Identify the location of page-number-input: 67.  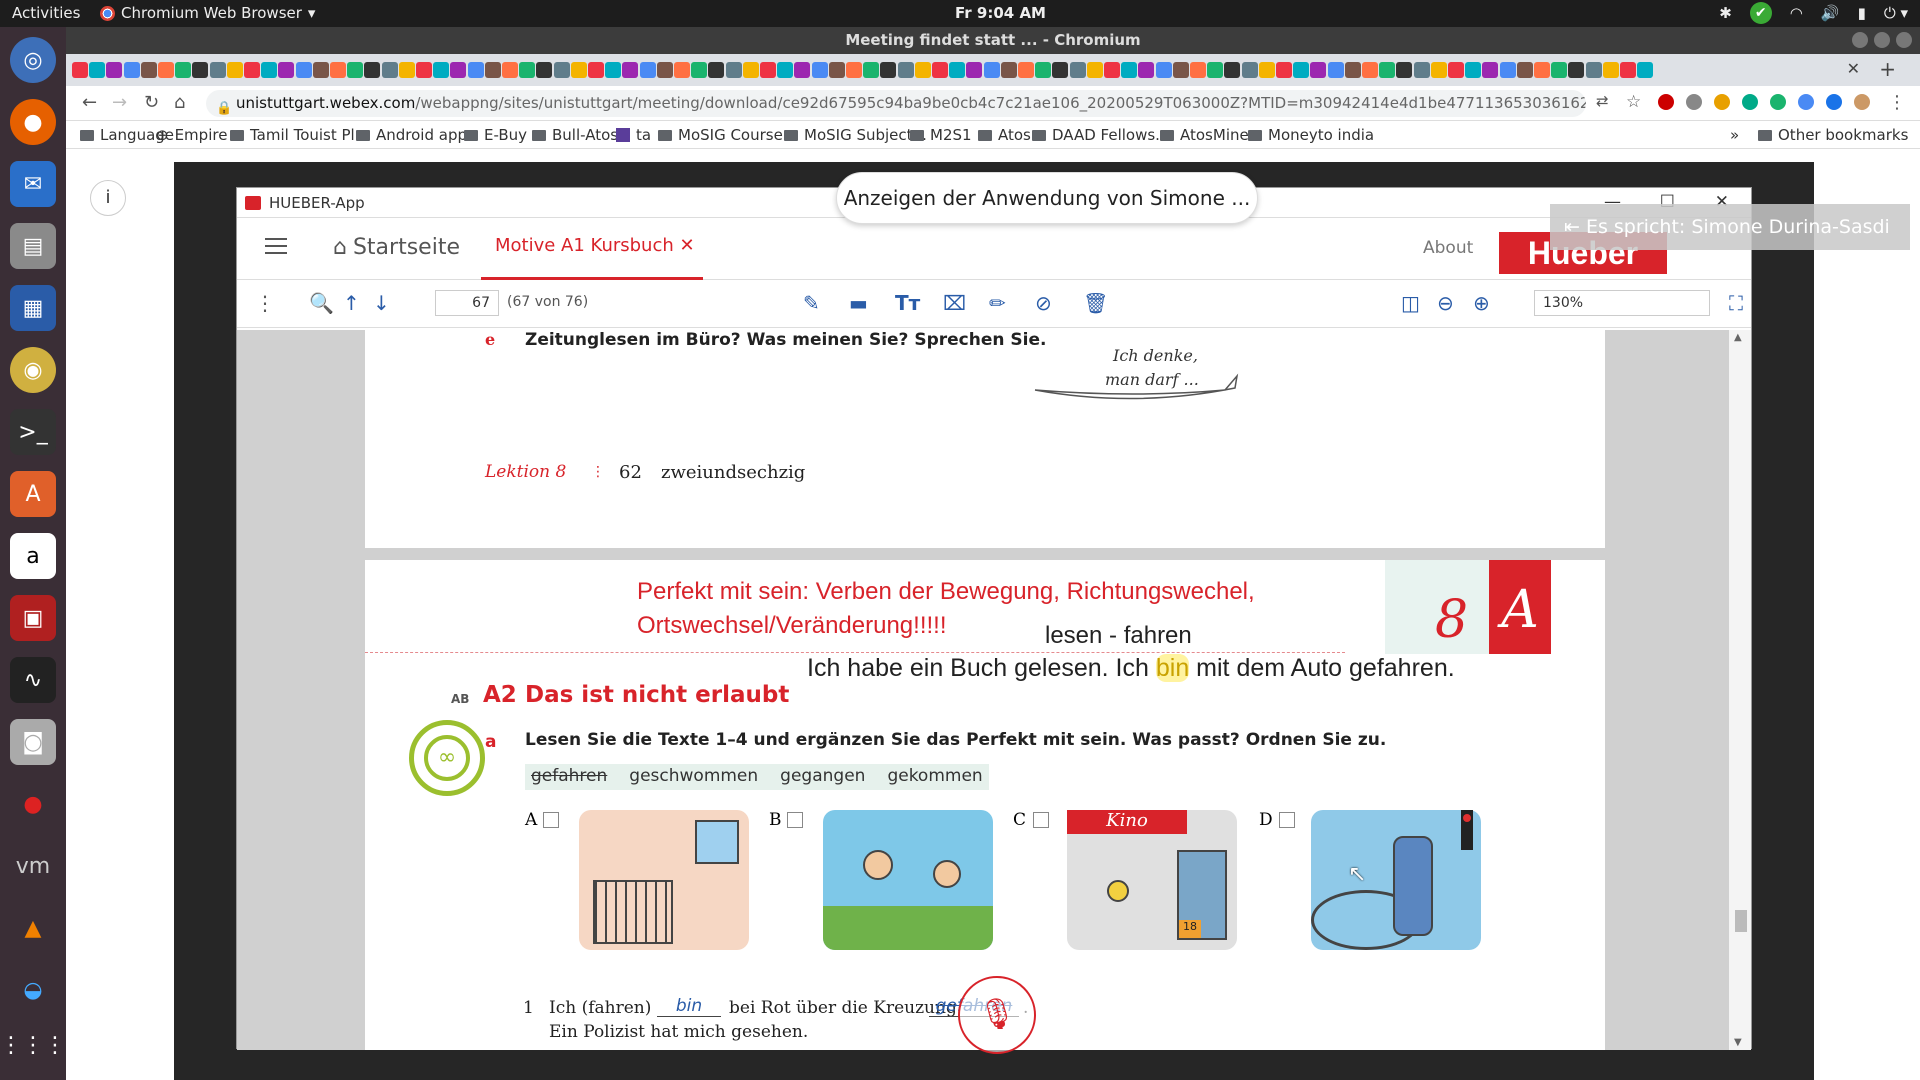
(467, 303).